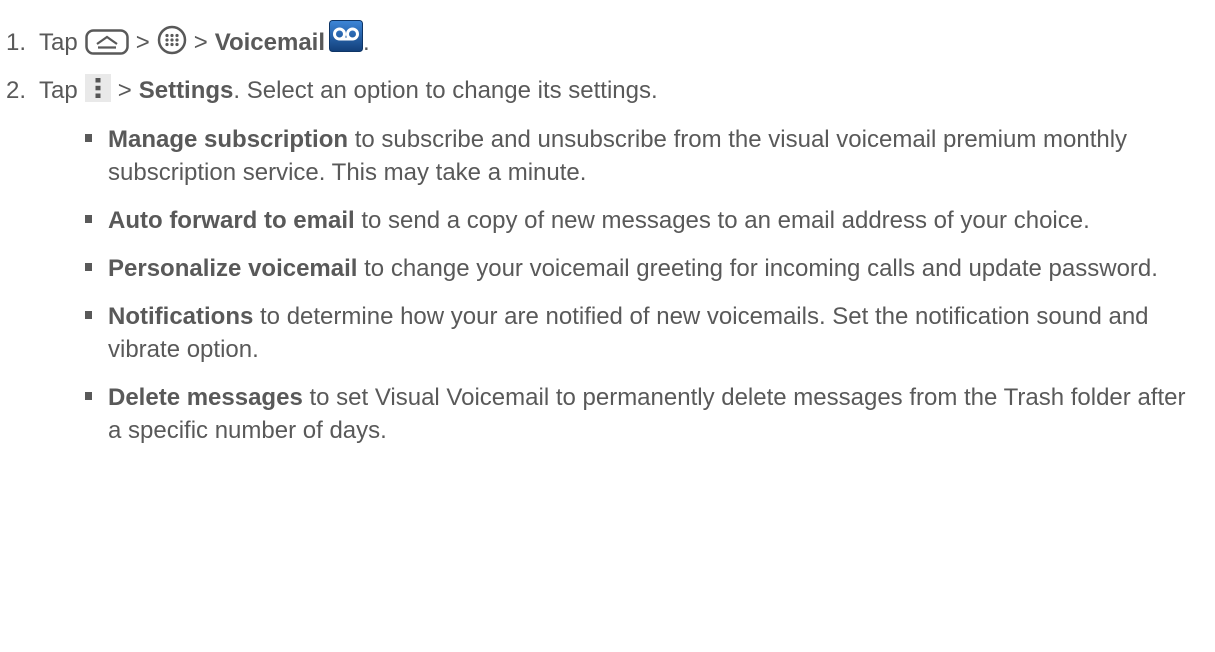 This screenshot has height=652, width=1215. I want to click on option-title: Personalize voicemail, so click(233, 268).